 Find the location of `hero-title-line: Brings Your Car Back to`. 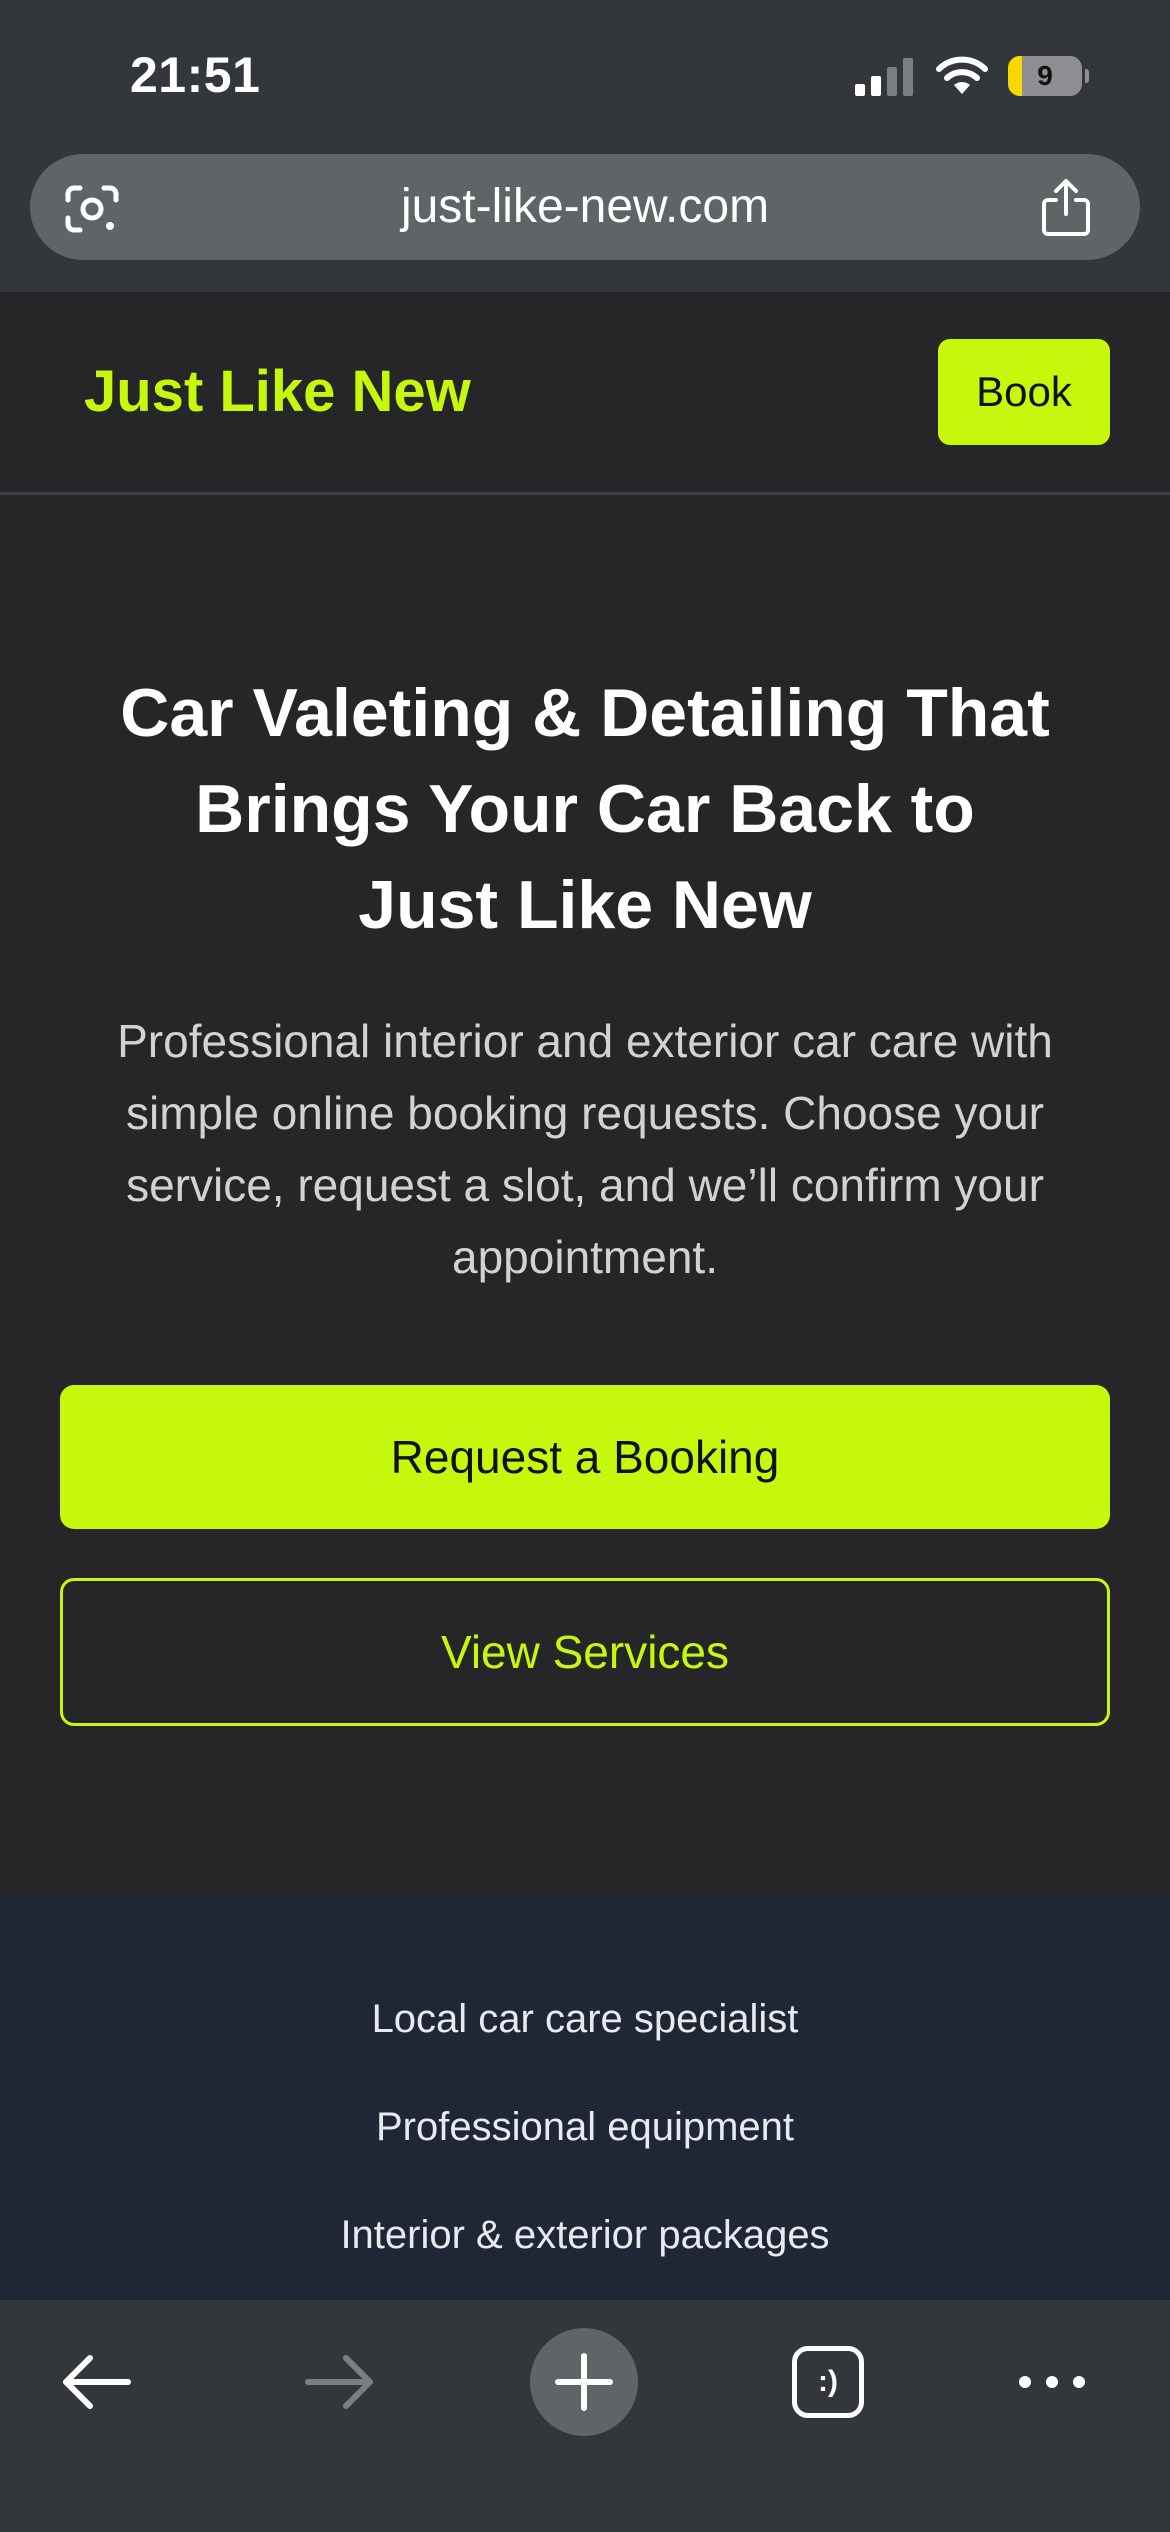

hero-title-line: Brings Your Car Back to is located at coordinates (585, 809).